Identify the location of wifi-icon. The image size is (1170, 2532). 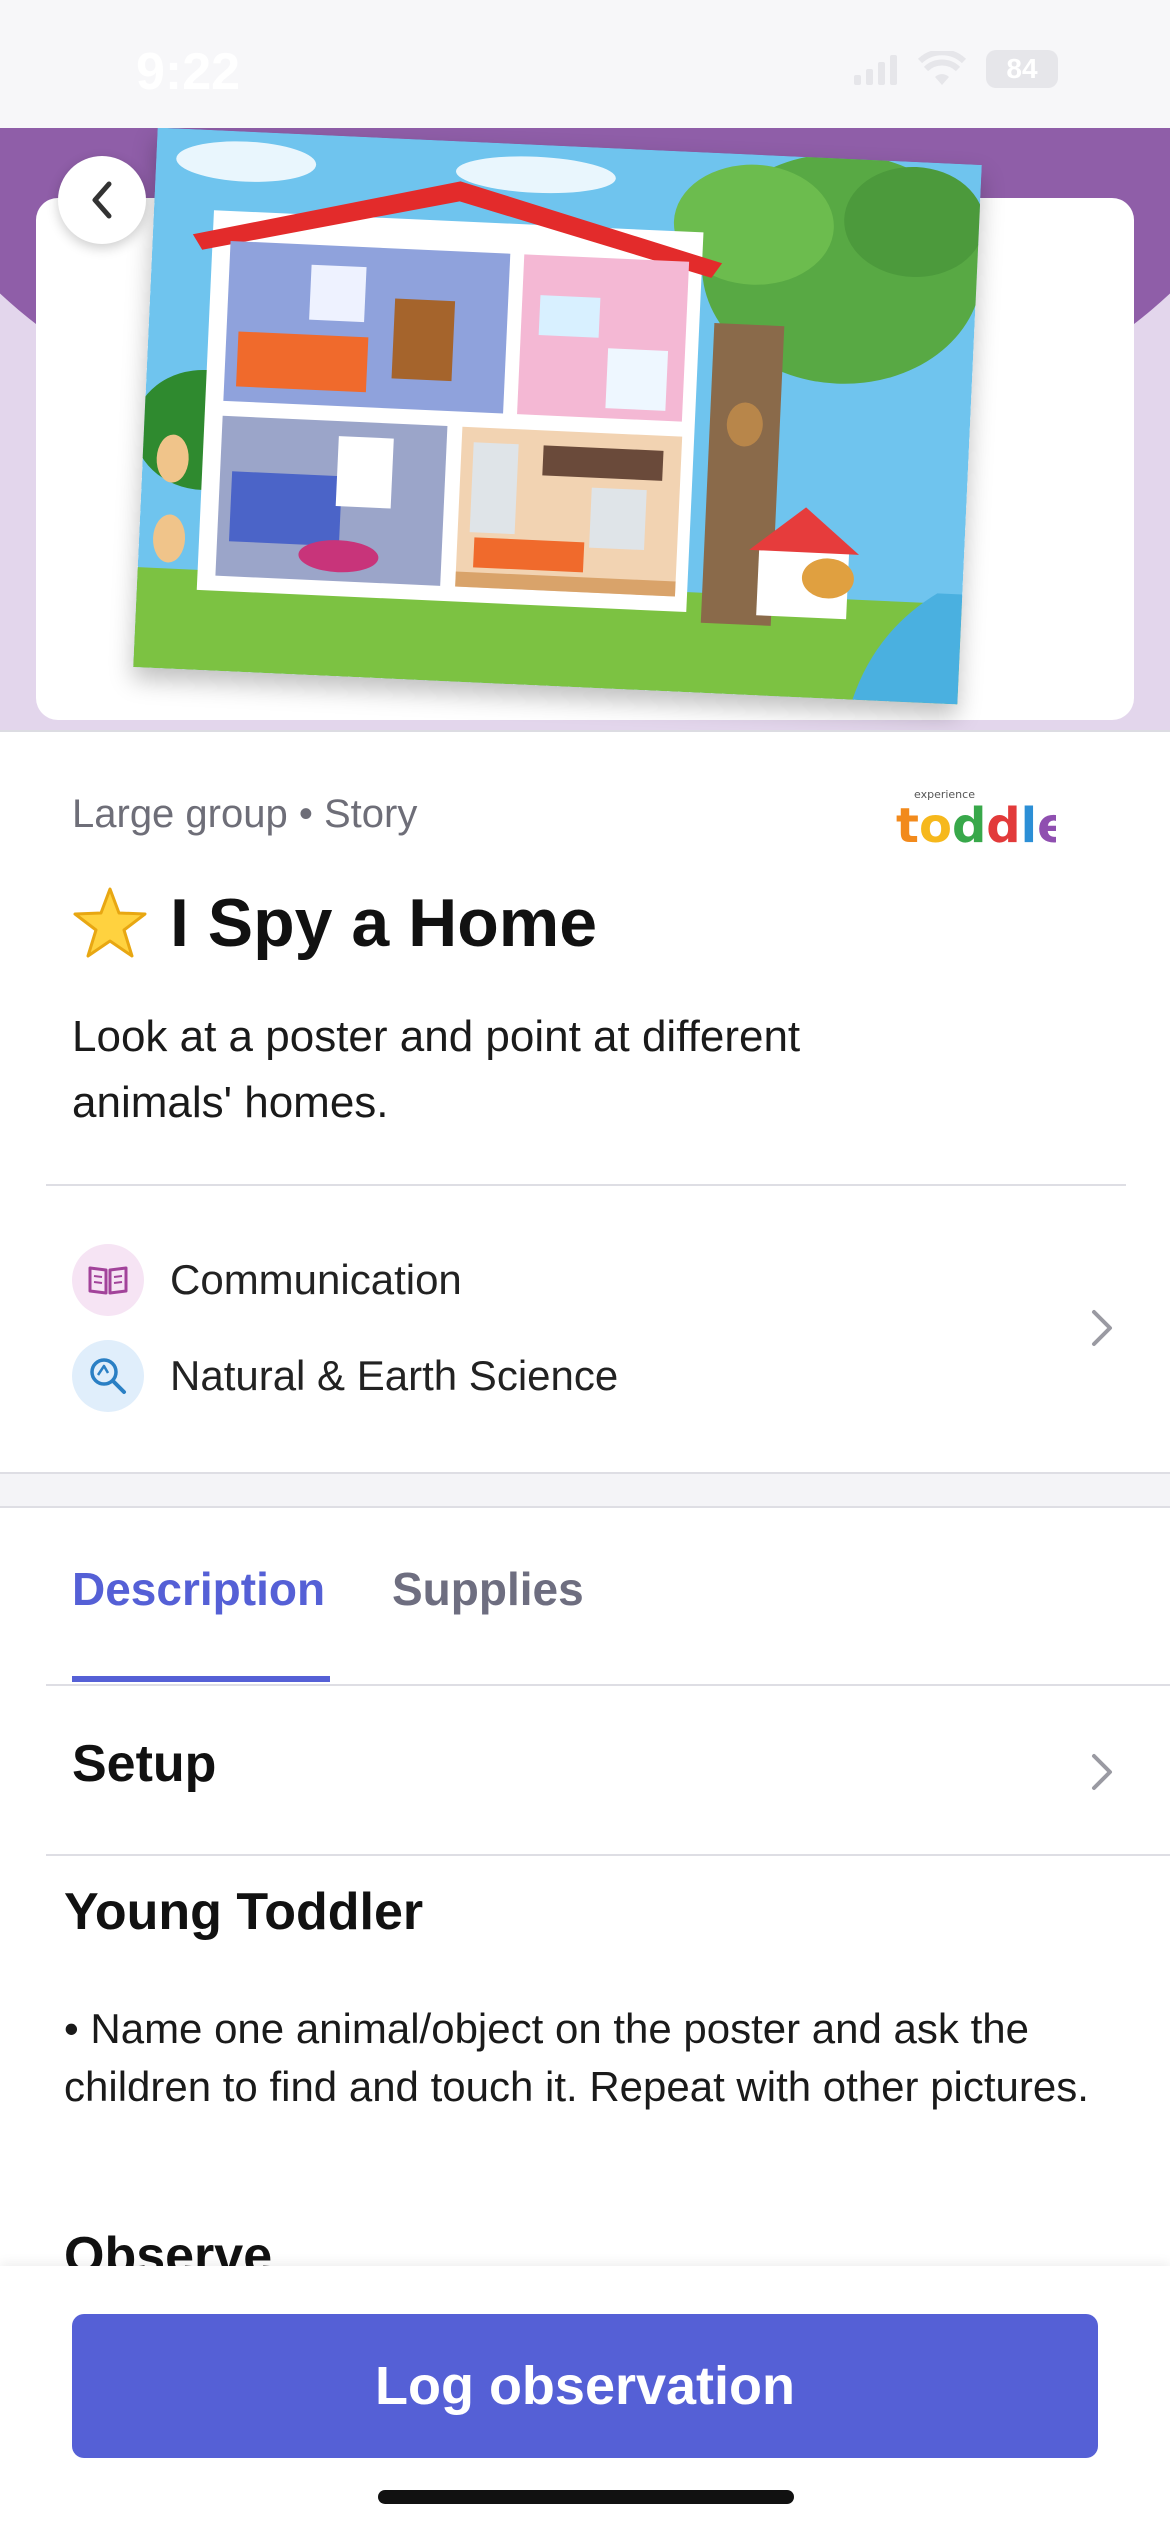
(942, 68).